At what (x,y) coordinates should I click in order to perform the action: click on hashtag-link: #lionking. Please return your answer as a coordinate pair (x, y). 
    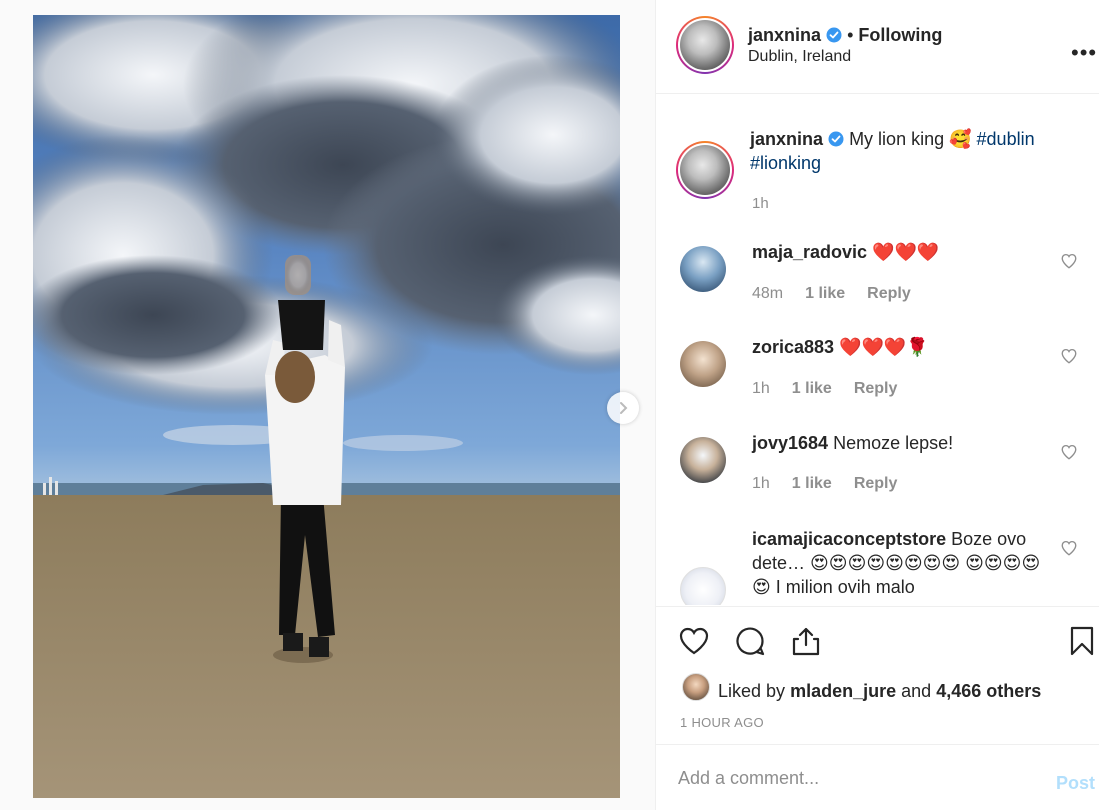
    Looking at the image, I should click on (785, 163).